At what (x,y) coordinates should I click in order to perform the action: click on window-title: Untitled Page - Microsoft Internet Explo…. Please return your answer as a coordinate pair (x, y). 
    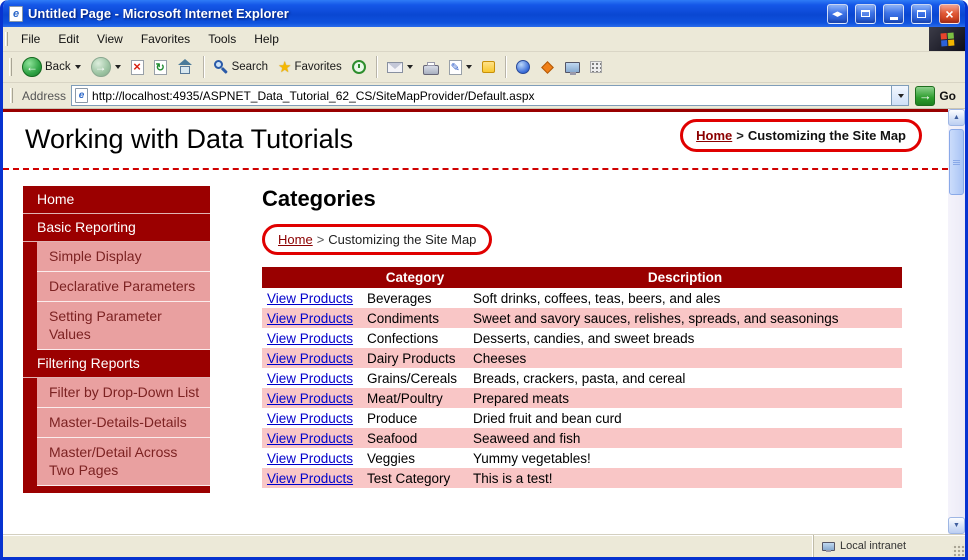
    Looking at the image, I should click on (158, 13).